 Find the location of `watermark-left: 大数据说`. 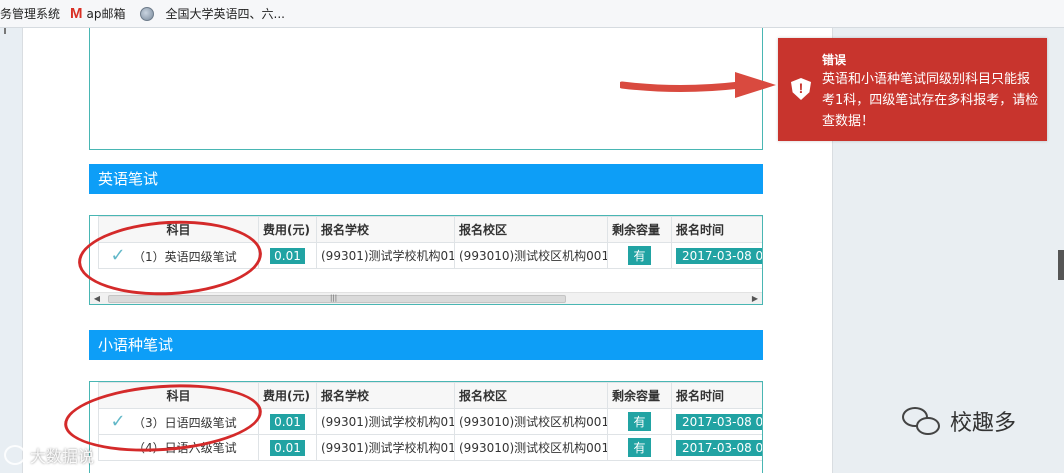

watermark-left: 大数据说 is located at coordinates (49, 455).